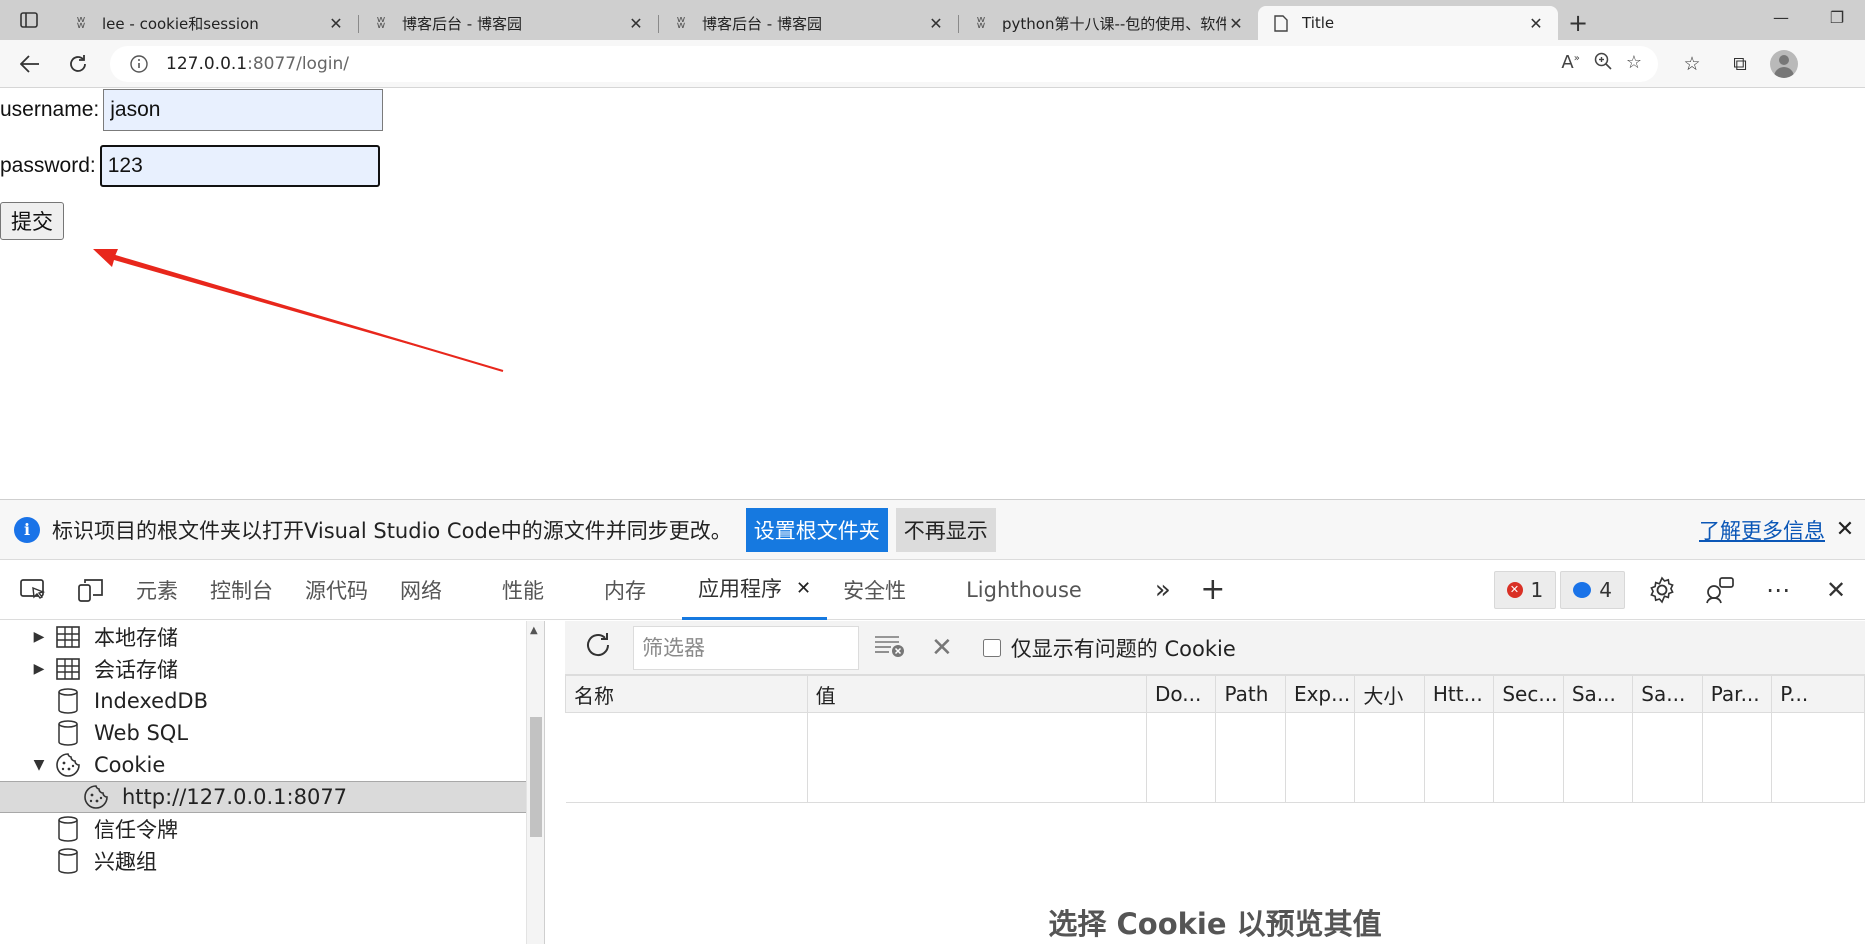  Describe the element at coordinates (1108, 23) in the screenshot. I see `browser-tab: ʬ python第十八课--包的使用、软件 ✕` at that location.